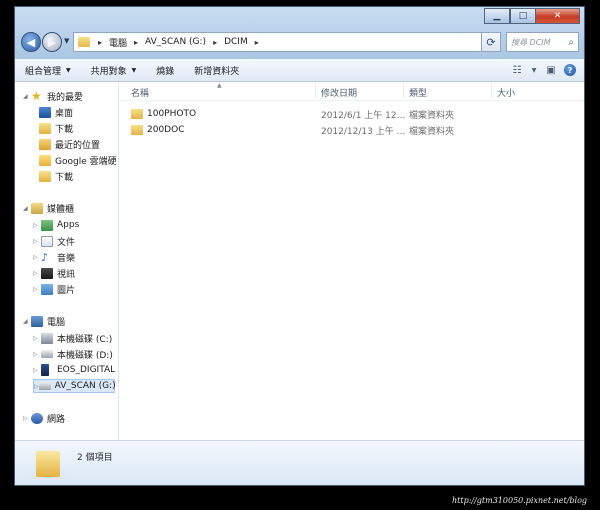 The height and width of the screenshot is (510, 600). I want to click on nav-item-desktop: 桌面, so click(56, 112).